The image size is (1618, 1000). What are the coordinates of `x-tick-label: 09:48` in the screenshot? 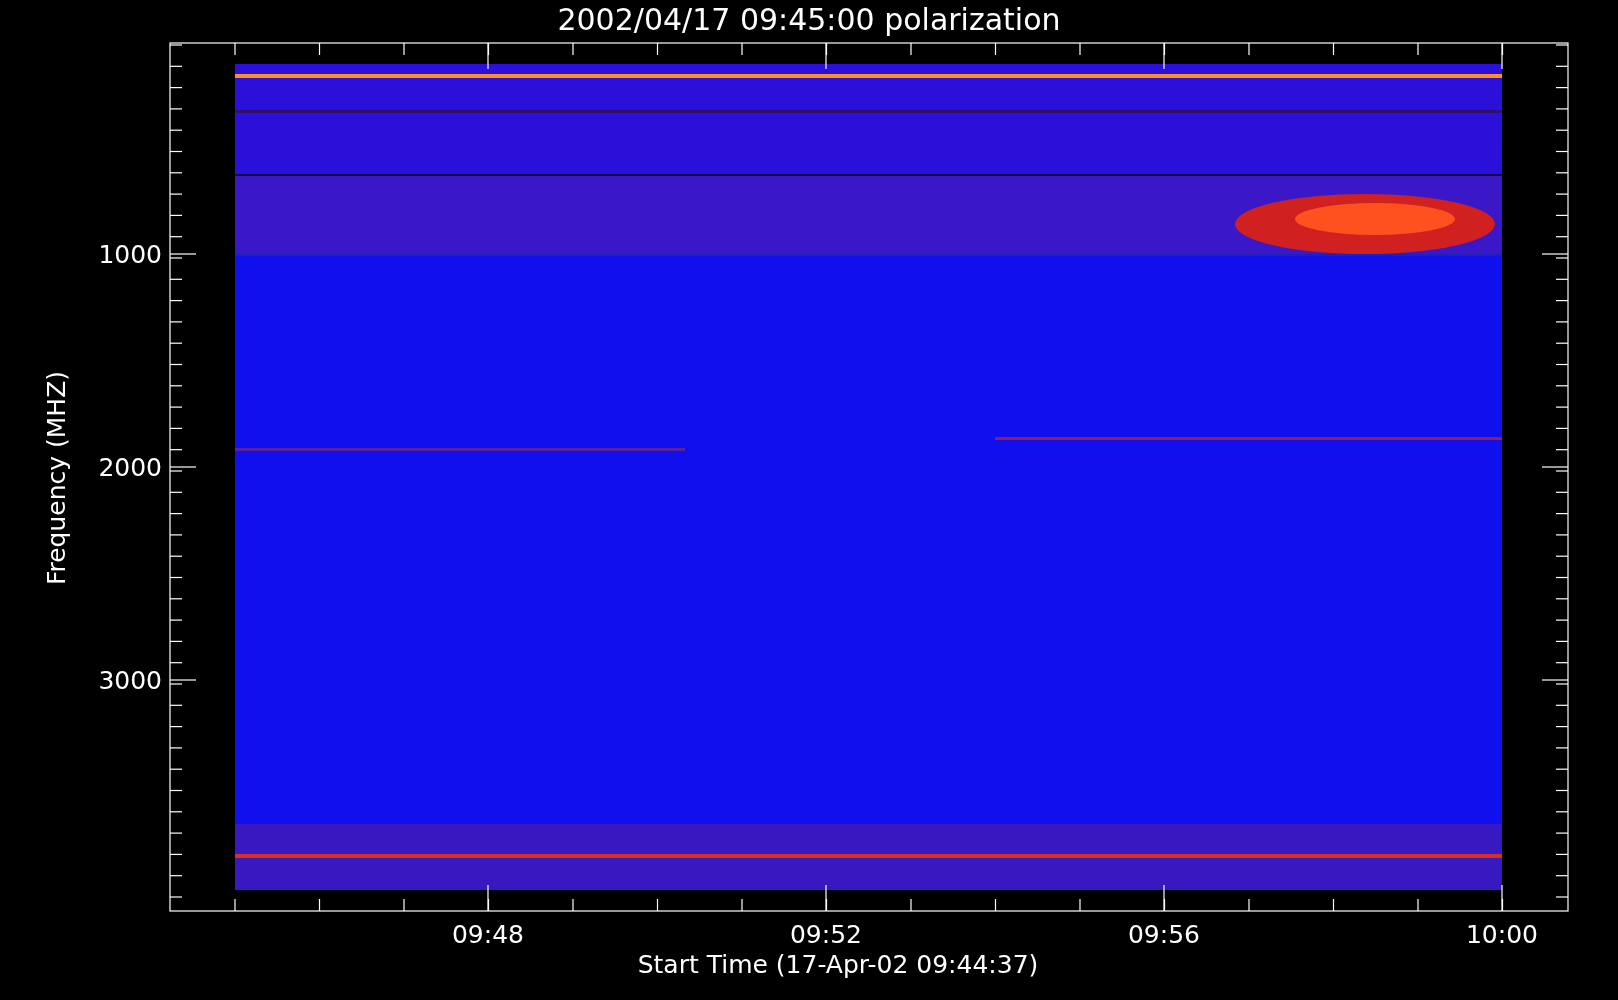 It's located at (487, 934).